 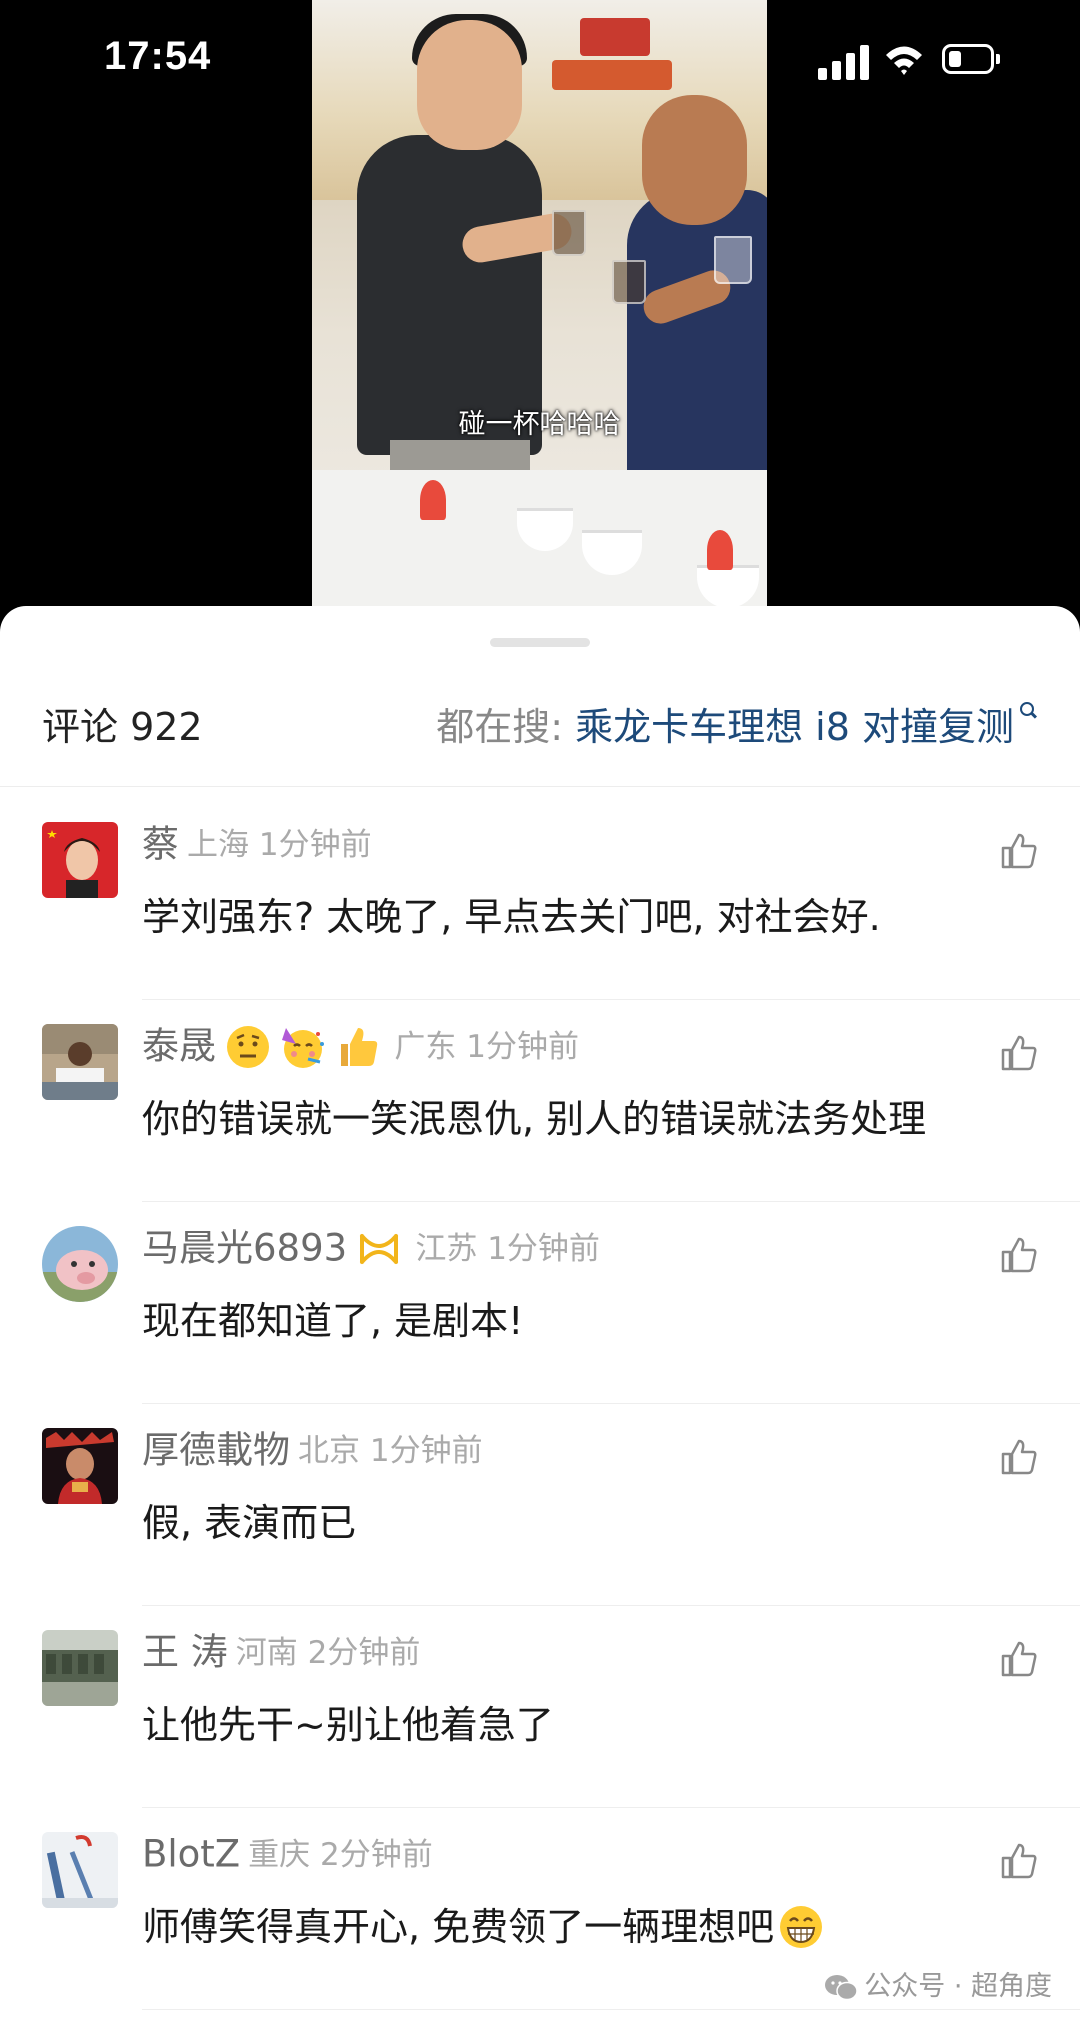 What do you see at coordinates (540, 60) in the screenshot?
I see `status-bar: 17:54` at bounding box center [540, 60].